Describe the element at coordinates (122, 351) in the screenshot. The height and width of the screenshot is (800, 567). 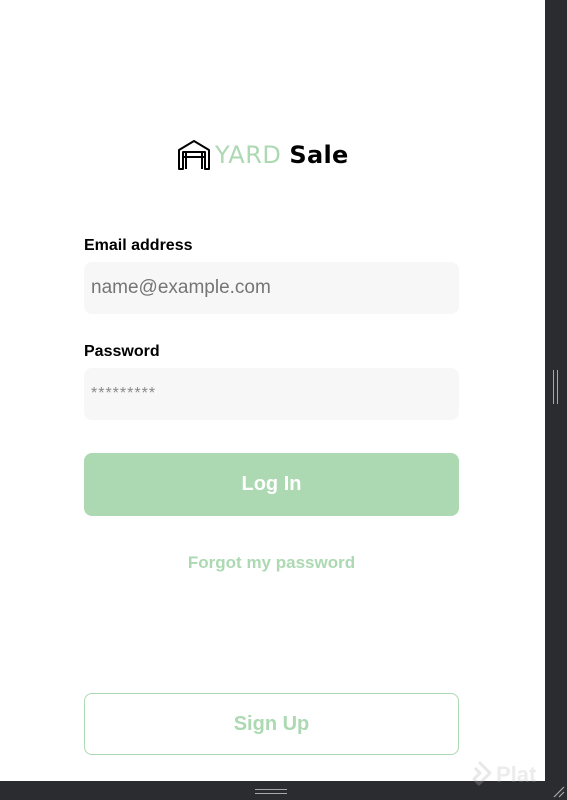
I see `password-label: Password` at that location.